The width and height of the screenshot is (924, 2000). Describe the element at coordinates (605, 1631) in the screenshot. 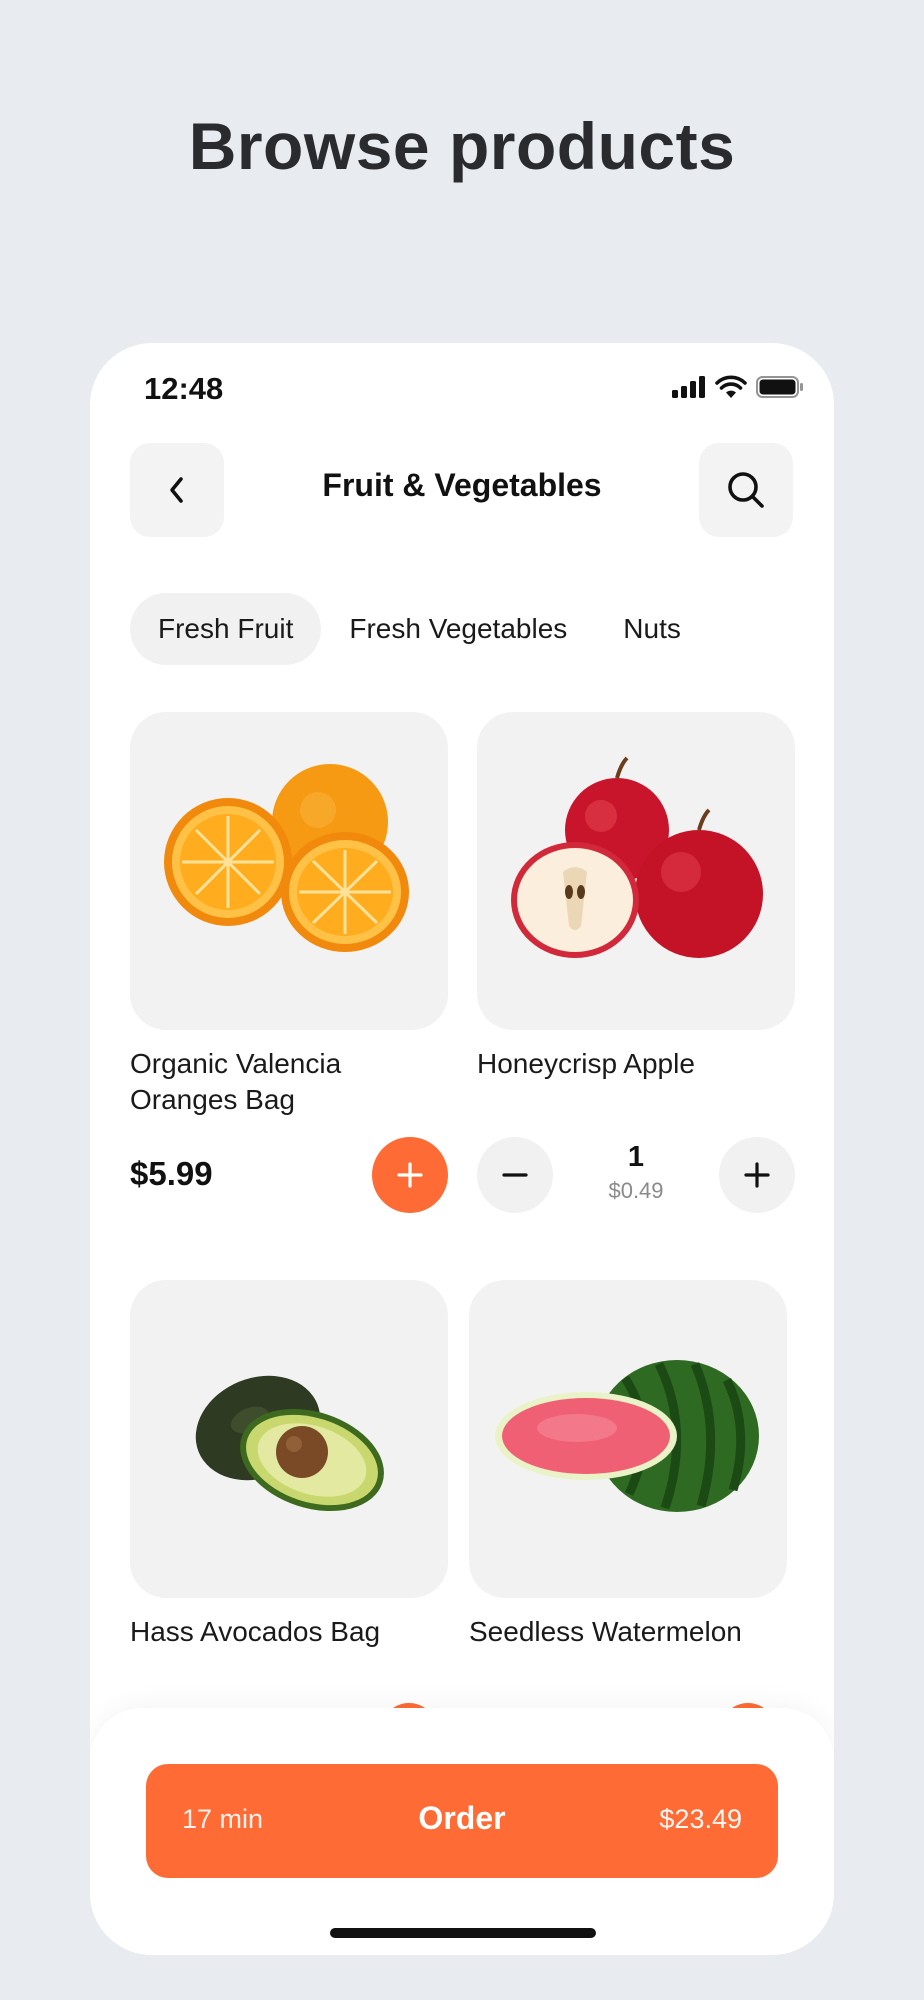

I see `product-name: Seedless Watermelon` at that location.